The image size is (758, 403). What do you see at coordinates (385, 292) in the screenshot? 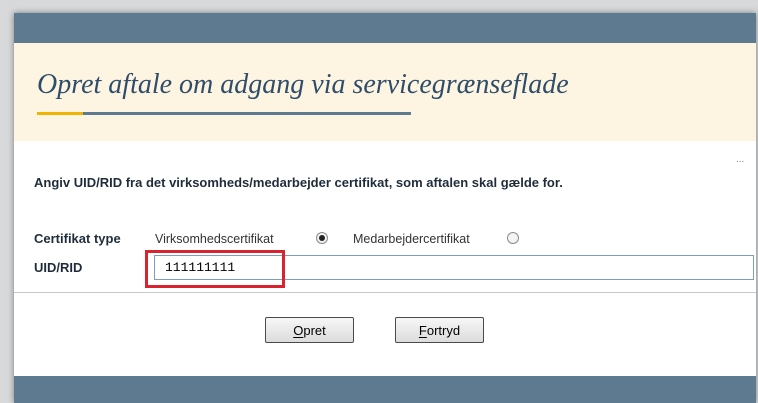
I see `separator` at bounding box center [385, 292].